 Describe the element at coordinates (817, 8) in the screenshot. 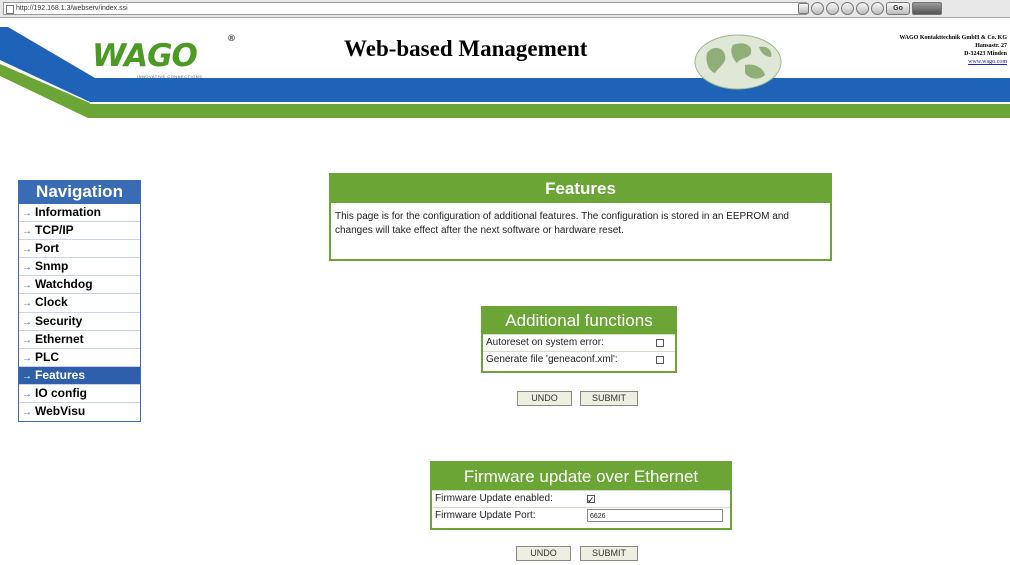

I see `search-icon` at that location.